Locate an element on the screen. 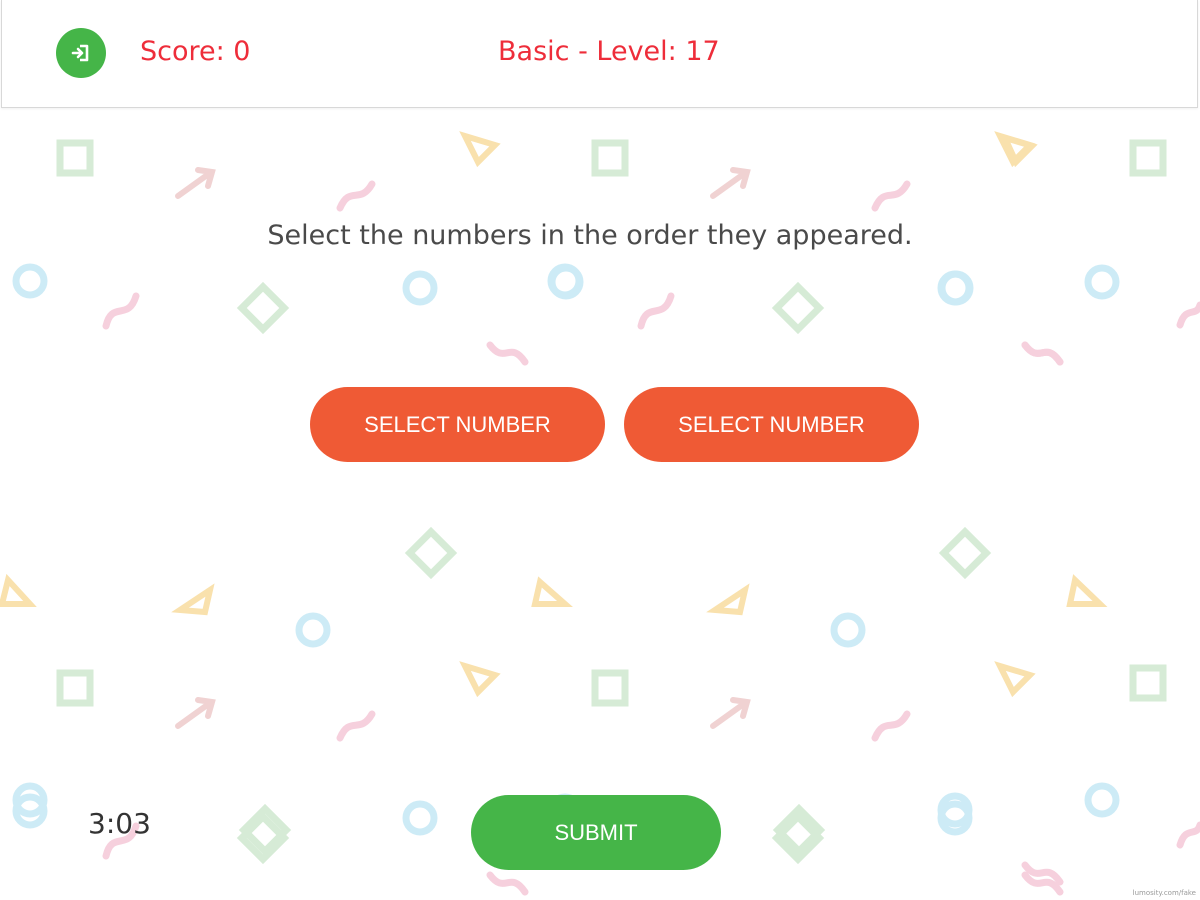 This screenshot has width=1200, height=900. select-number-button-2: SELECT NUMBER is located at coordinates (771, 424).